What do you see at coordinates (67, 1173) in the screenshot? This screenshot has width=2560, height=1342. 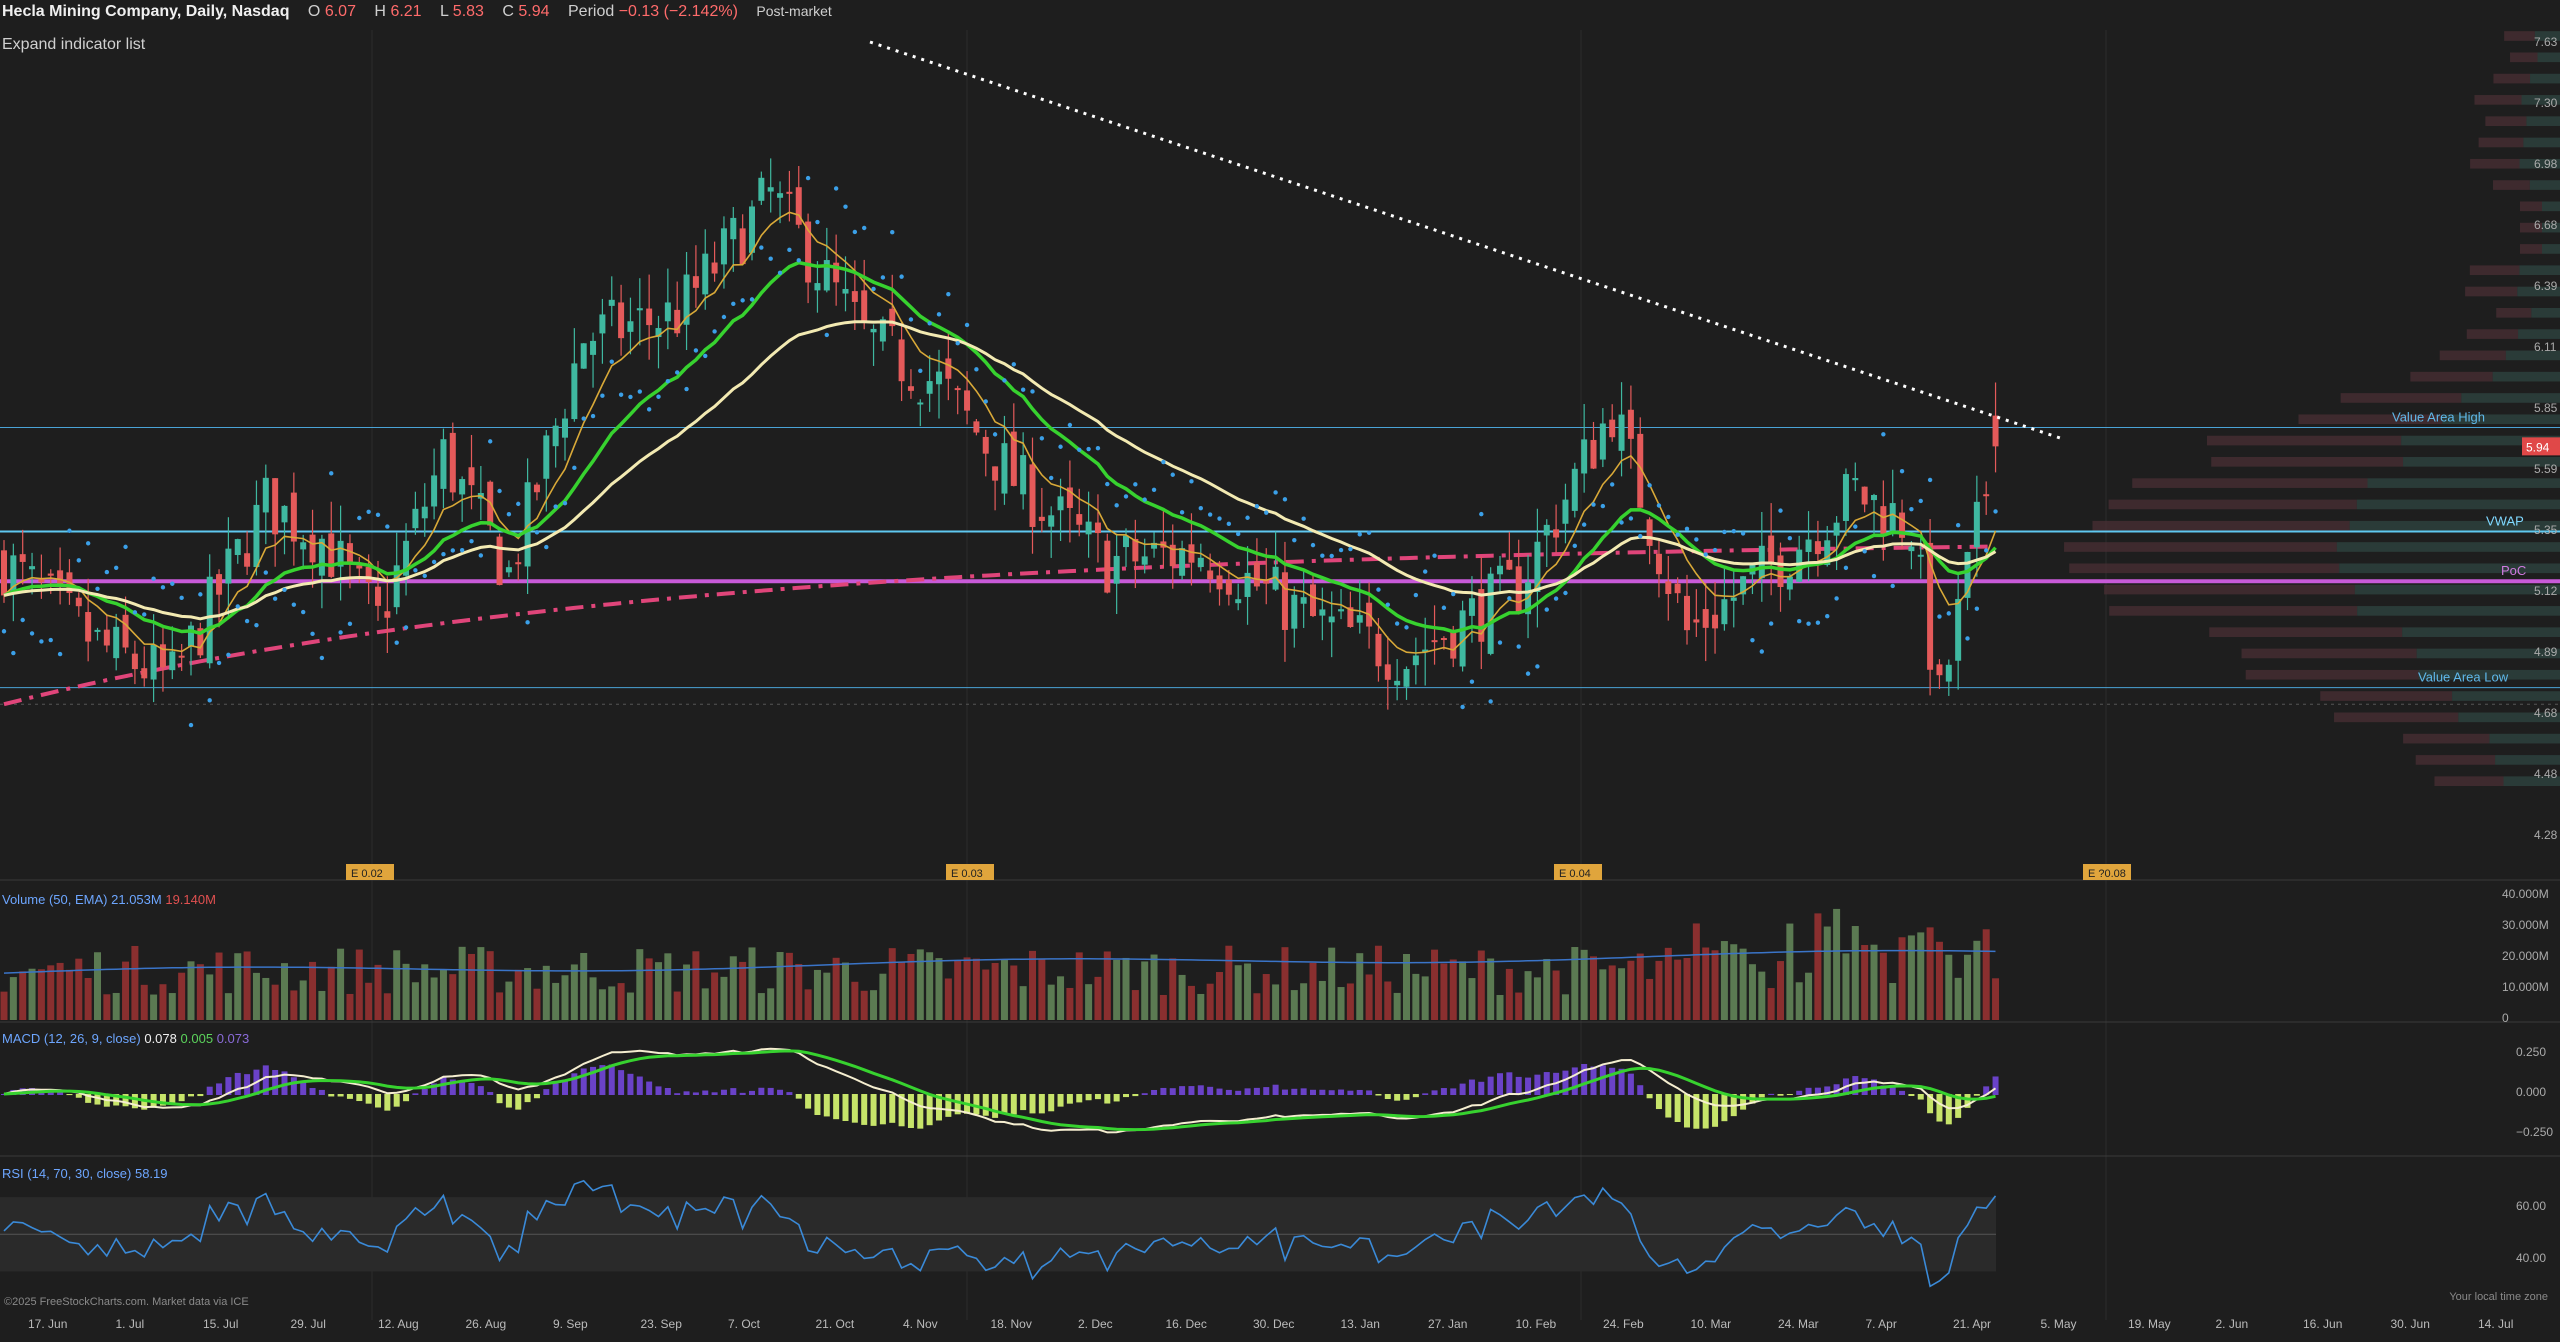 I see `rsi-label: RSI (14, 70, 30, close)` at bounding box center [67, 1173].